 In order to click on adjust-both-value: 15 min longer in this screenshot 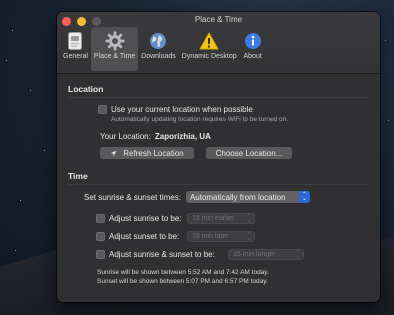, I will do `click(254, 254)`.